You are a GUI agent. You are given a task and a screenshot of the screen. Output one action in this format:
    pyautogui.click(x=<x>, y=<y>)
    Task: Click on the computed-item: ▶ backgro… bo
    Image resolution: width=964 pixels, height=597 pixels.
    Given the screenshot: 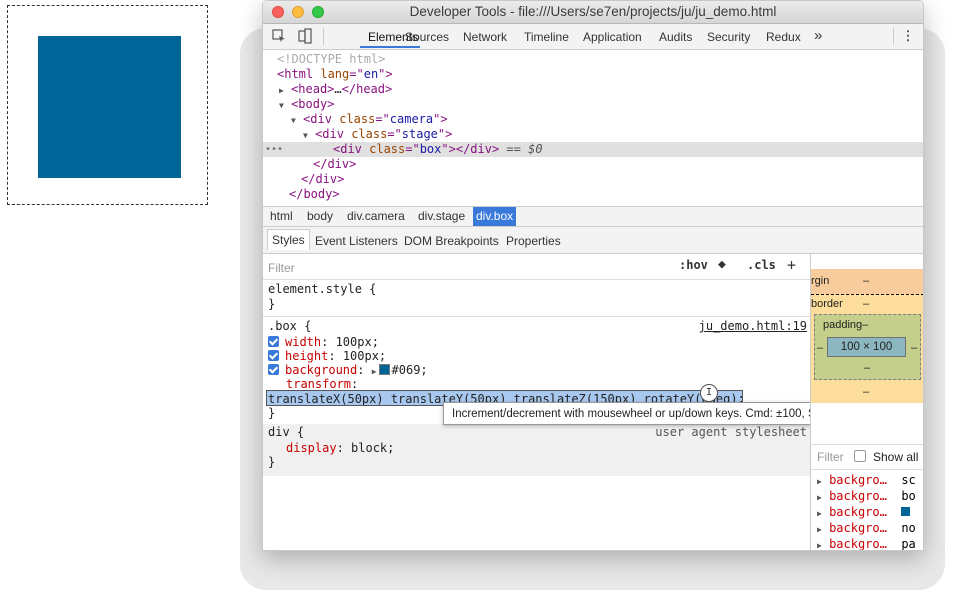 What is the action you would take?
    pyautogui.click(x=866, y=496)
    